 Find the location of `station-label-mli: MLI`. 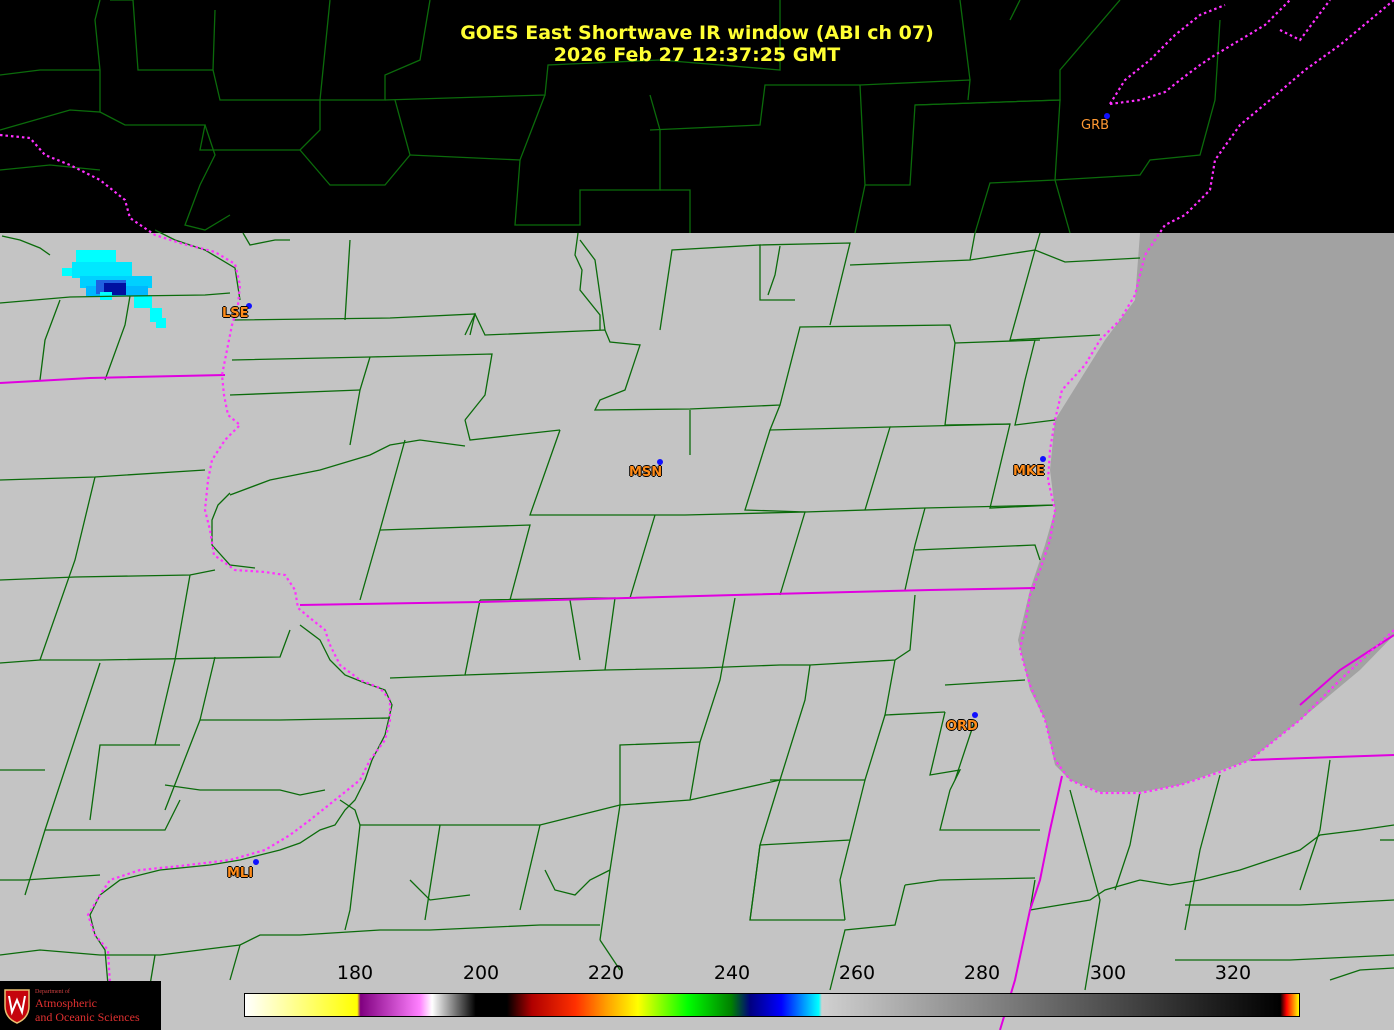

station-label-mli: MLI is located at coordinates (240, 873).